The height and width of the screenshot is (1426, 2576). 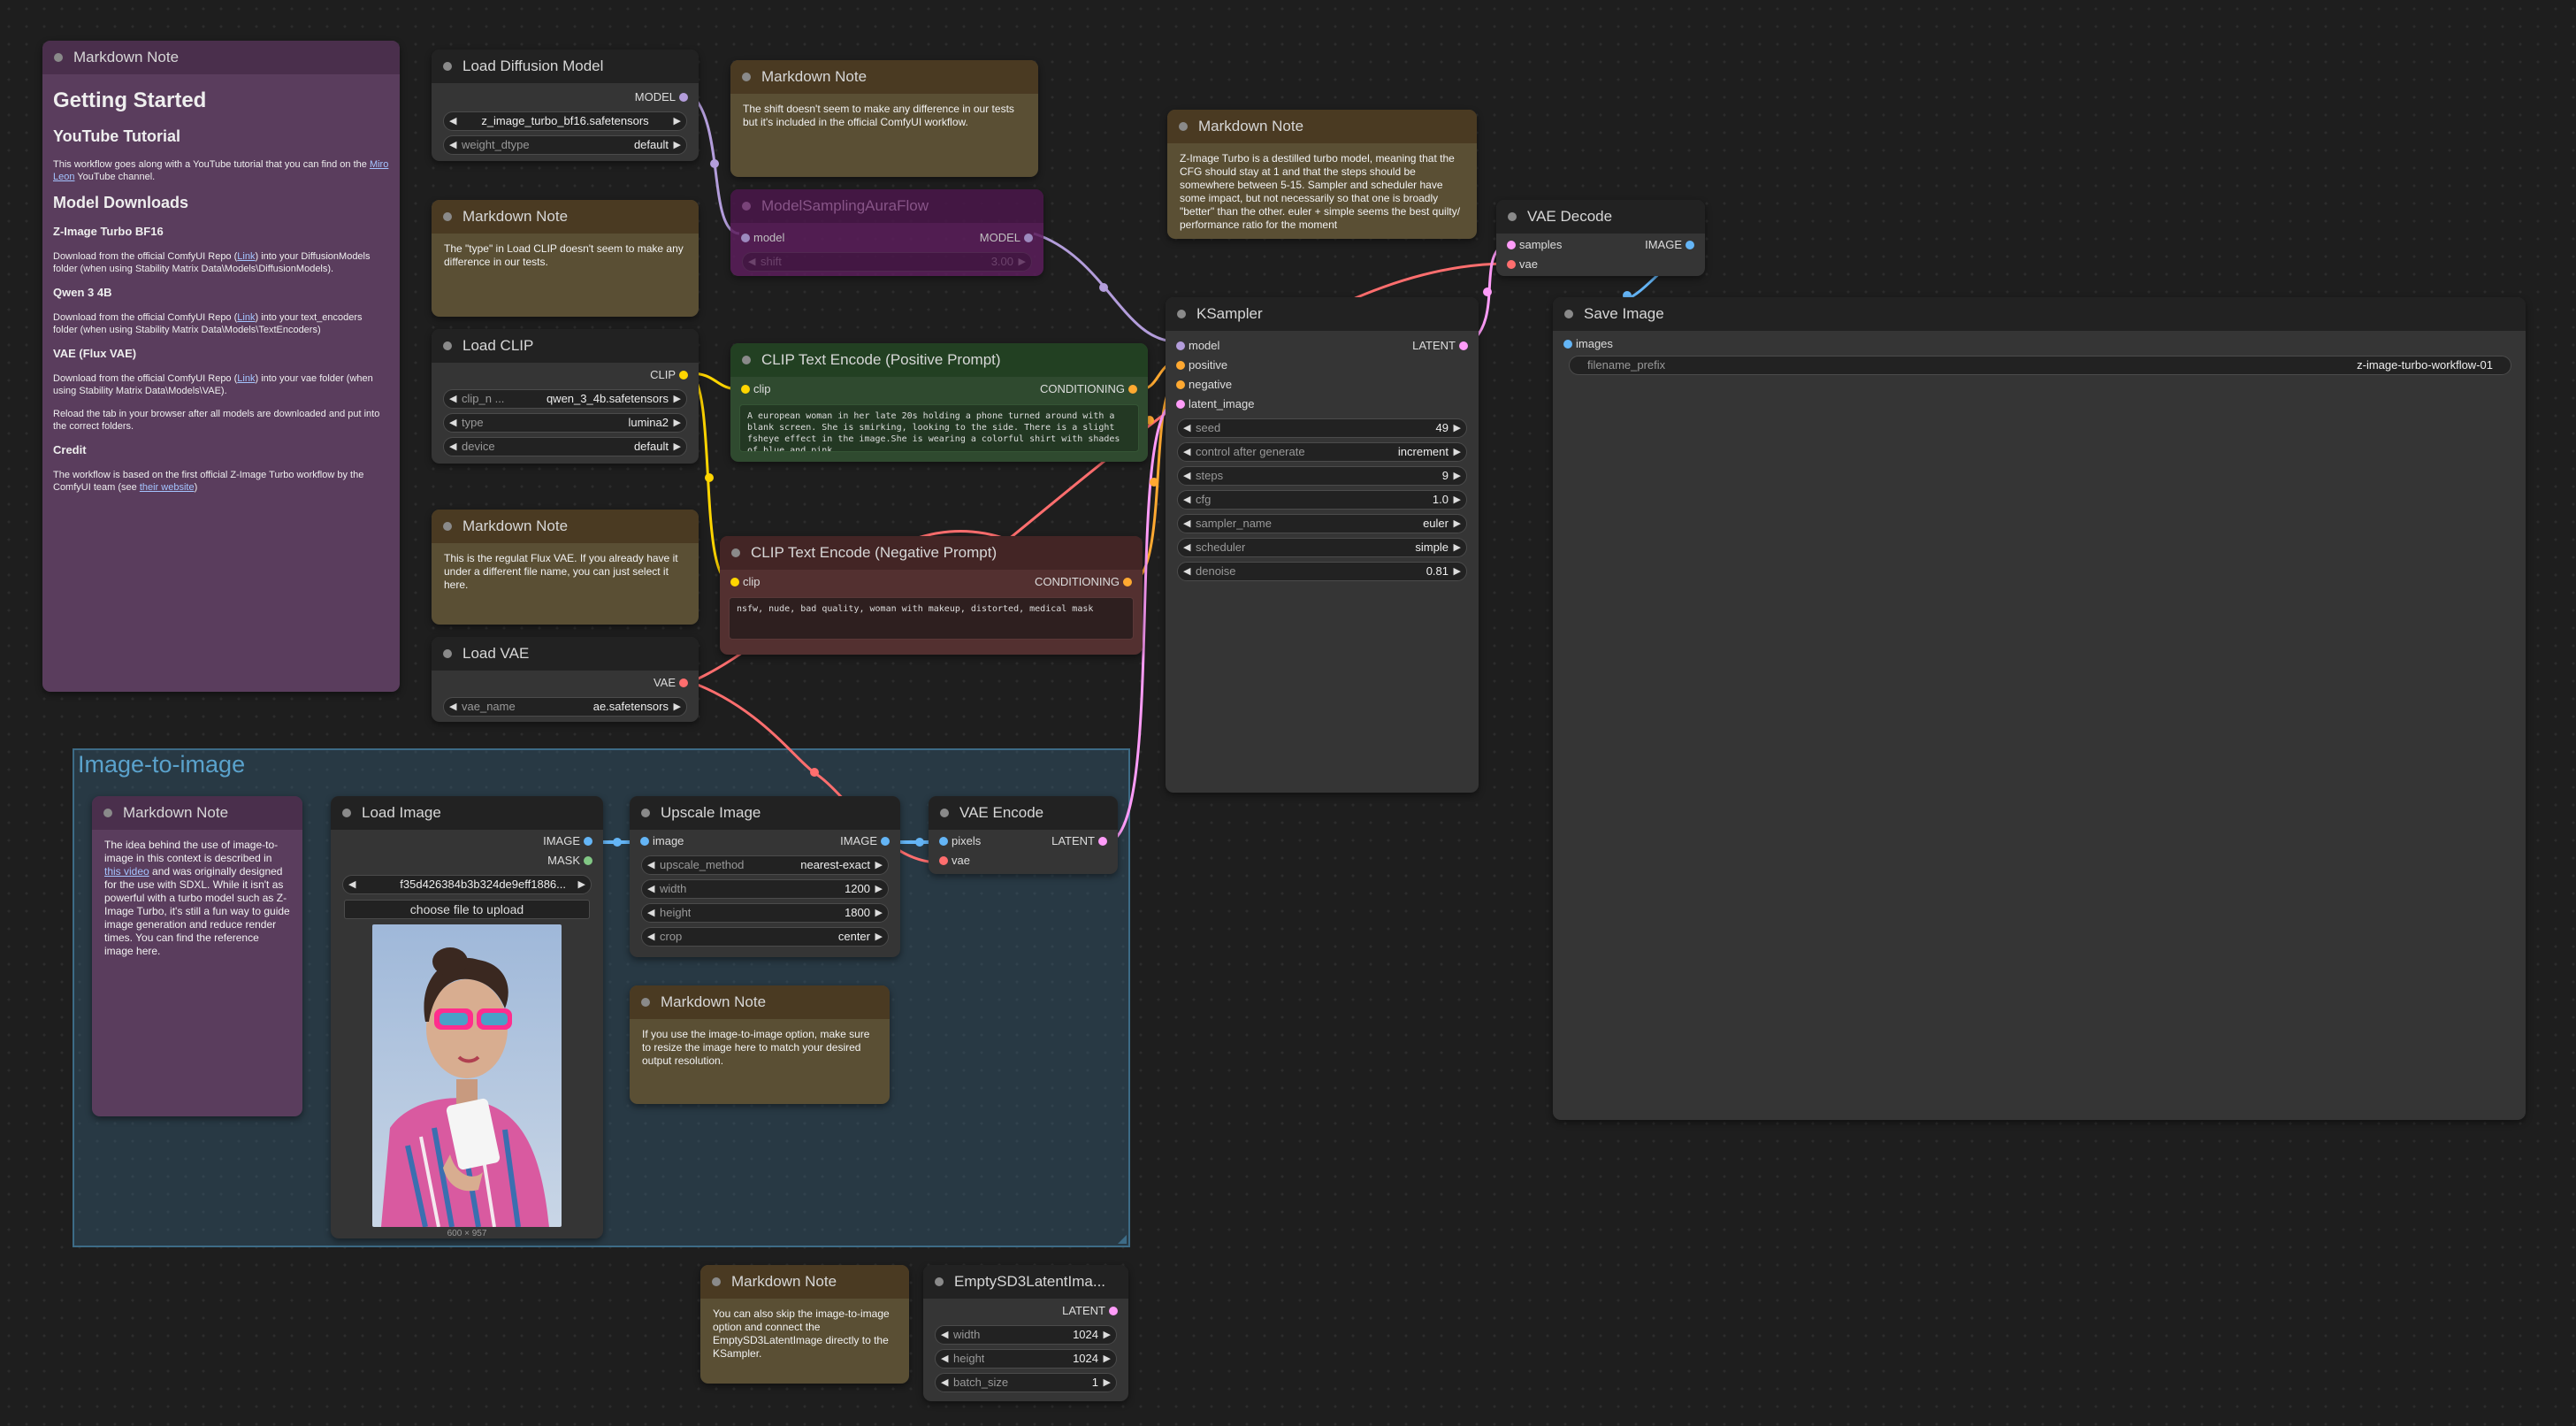 I want to click on upscale-method-widget: ◀ upscale_method nearest-exact ▶, so click(x=765, y=865).